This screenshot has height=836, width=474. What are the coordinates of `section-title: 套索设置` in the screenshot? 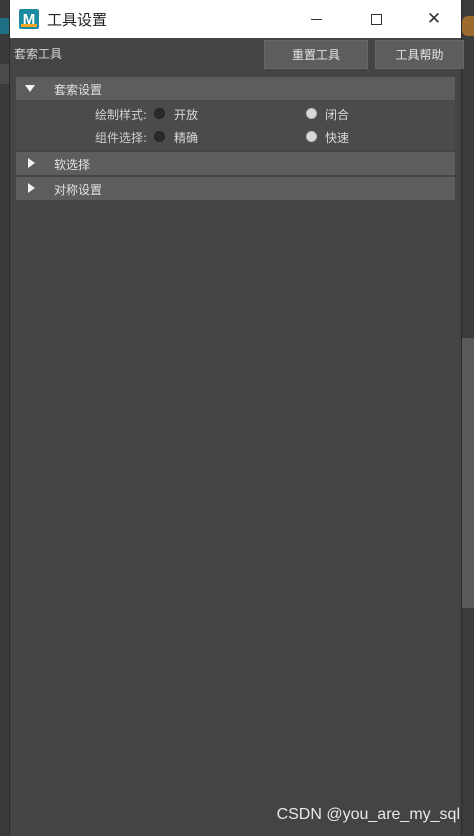 It's located at (78, 90).